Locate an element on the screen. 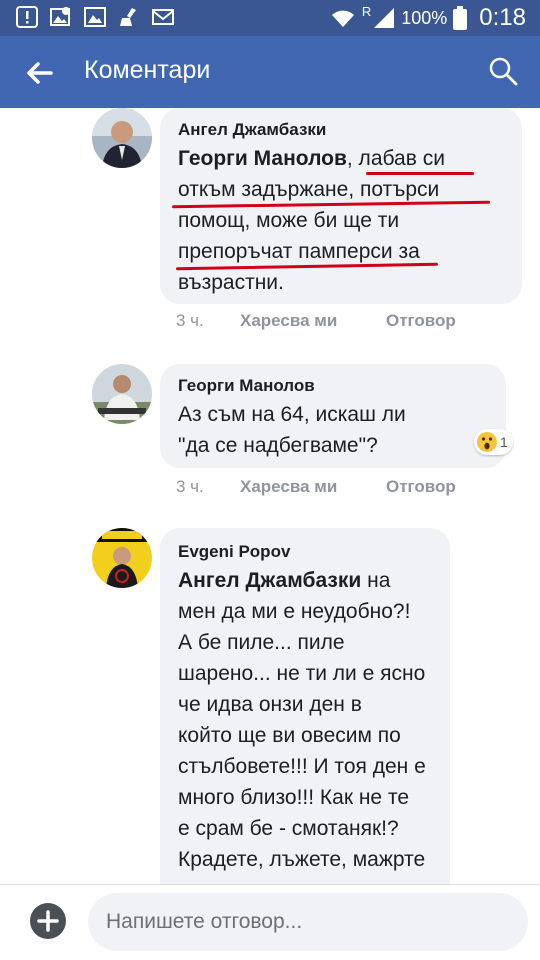 The height and width of the screenshot is (960, 540). comment-text-line: Георги Манолов, лабав си is located at coordinates (311, 158).